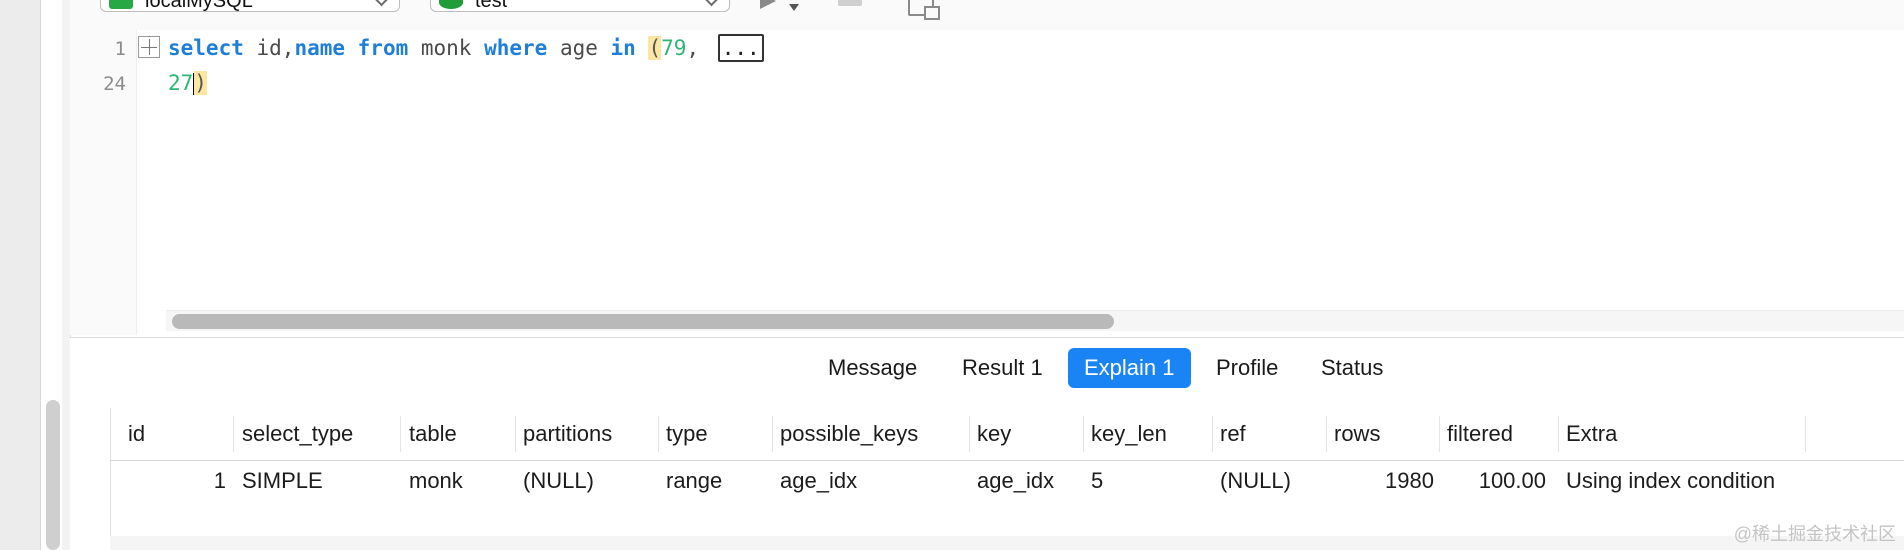 This screenshot has height=550, width=1904. Describe the element at coordinates (1814, 534) in the screenshot. I see `watermark: @稀土掘金技术社区` at that location.